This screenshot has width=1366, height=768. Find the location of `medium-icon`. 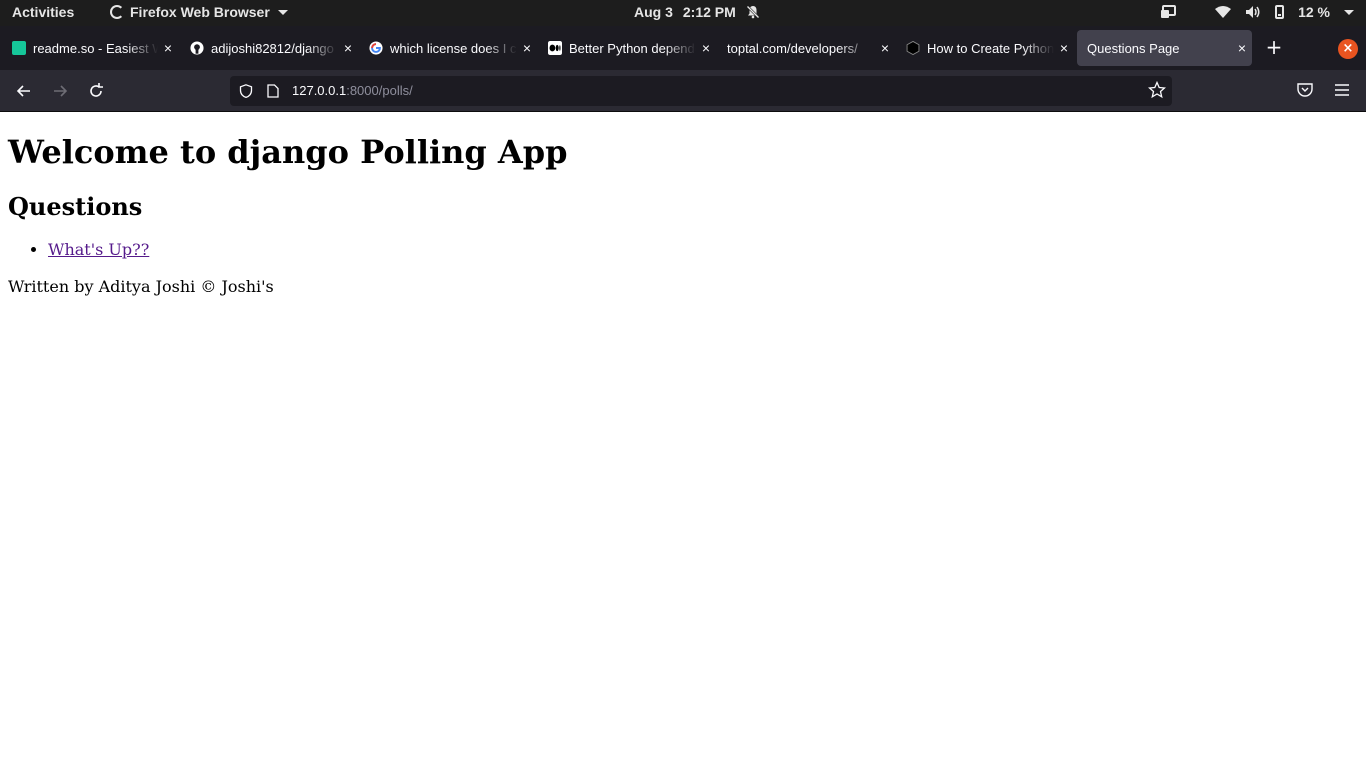

medium-icon is located at coordinates (555, 48).